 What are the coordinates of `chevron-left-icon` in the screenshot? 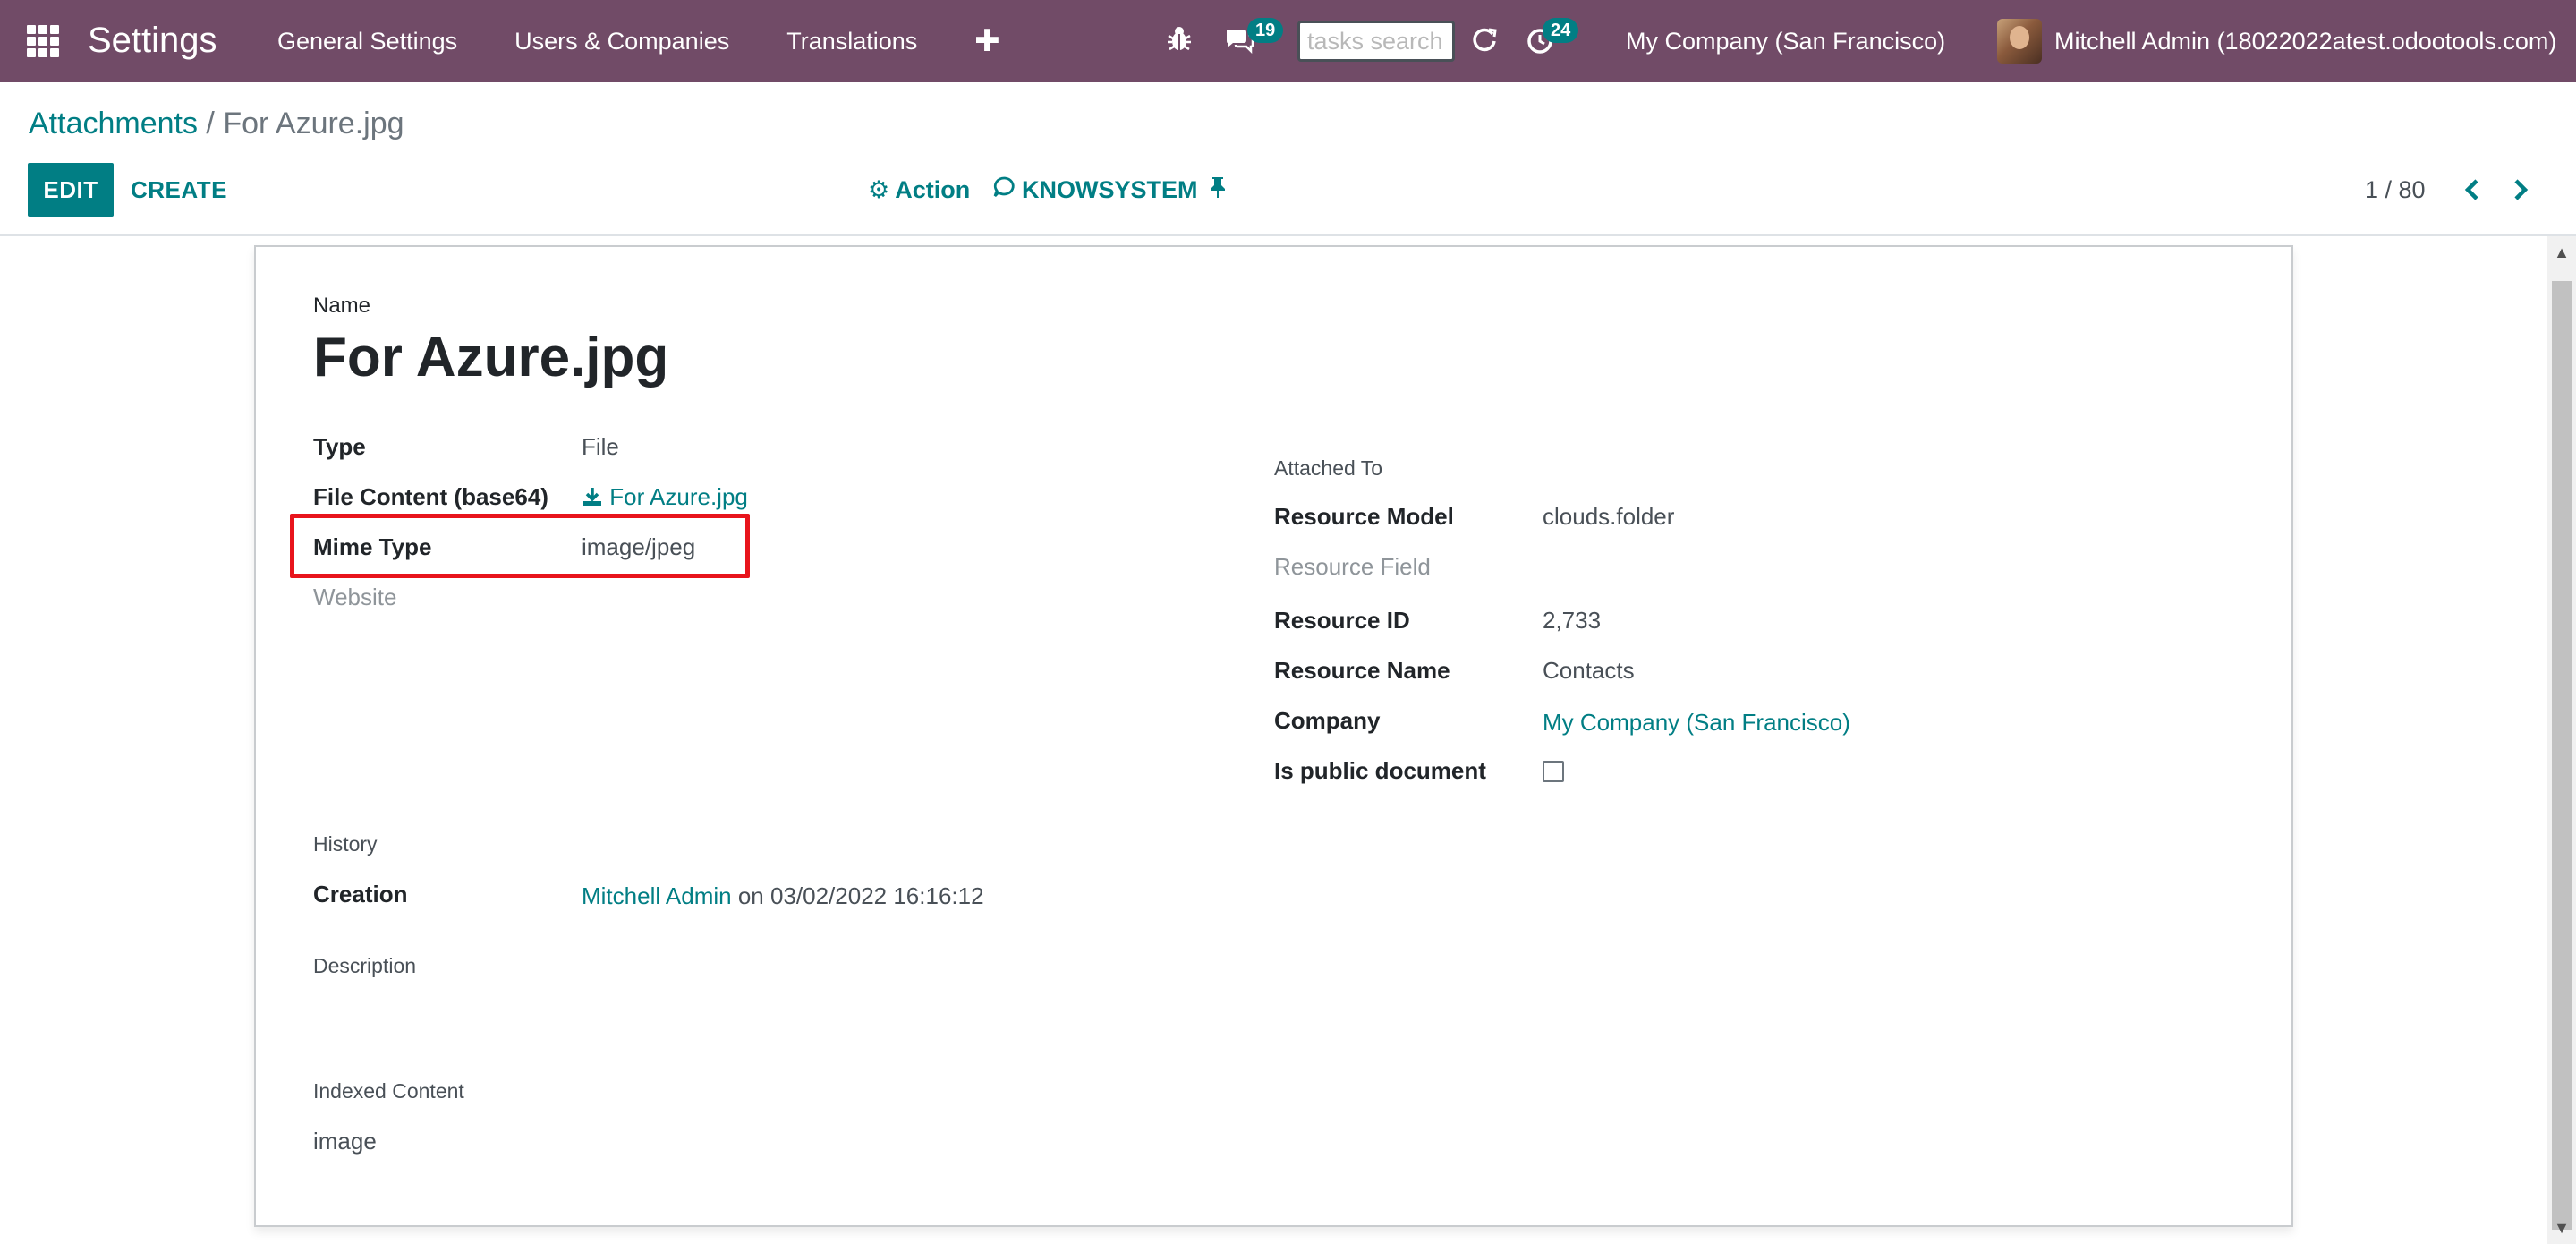 It's located at (2471, 190).